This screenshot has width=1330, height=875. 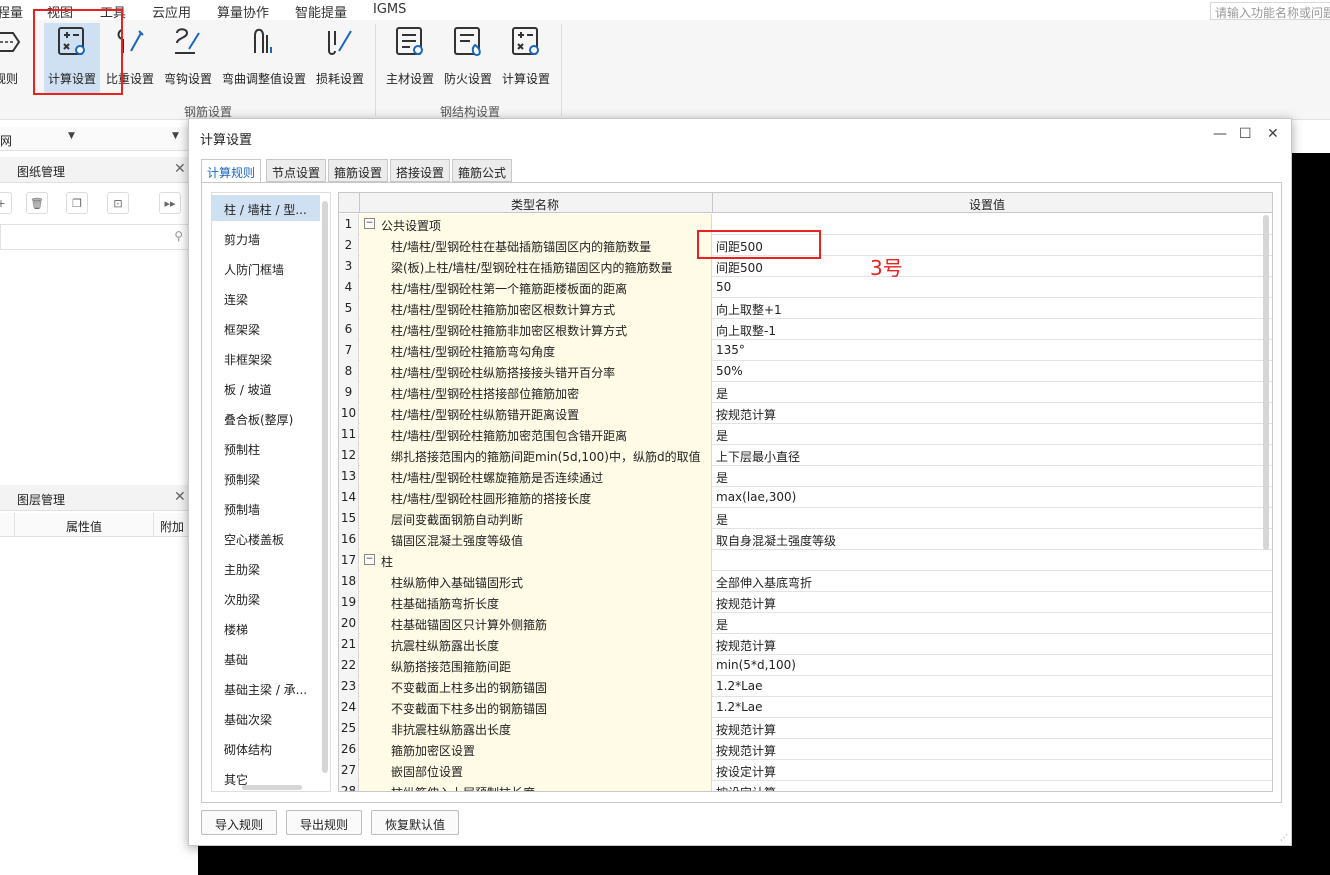 I want to click on table-row: 22 纵筋搭接范围箍筋间距 min(5*d,100), so click(x=805, y=665).